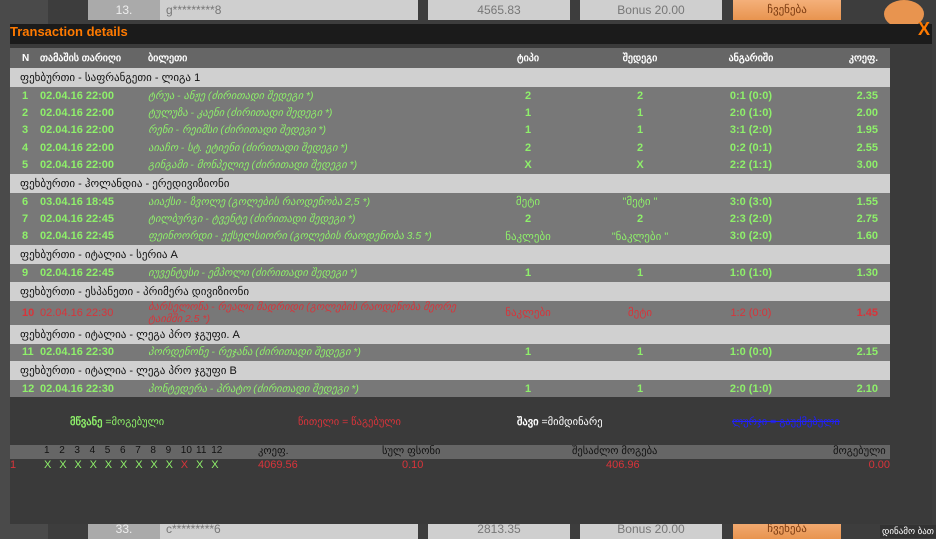 The height and width of the screenshot is (539, 936). What do you see at coordinates (94, 201) in the screenshot?
I see `cell-date: 03.04.16 18:45` at bounding box center [94, 201].